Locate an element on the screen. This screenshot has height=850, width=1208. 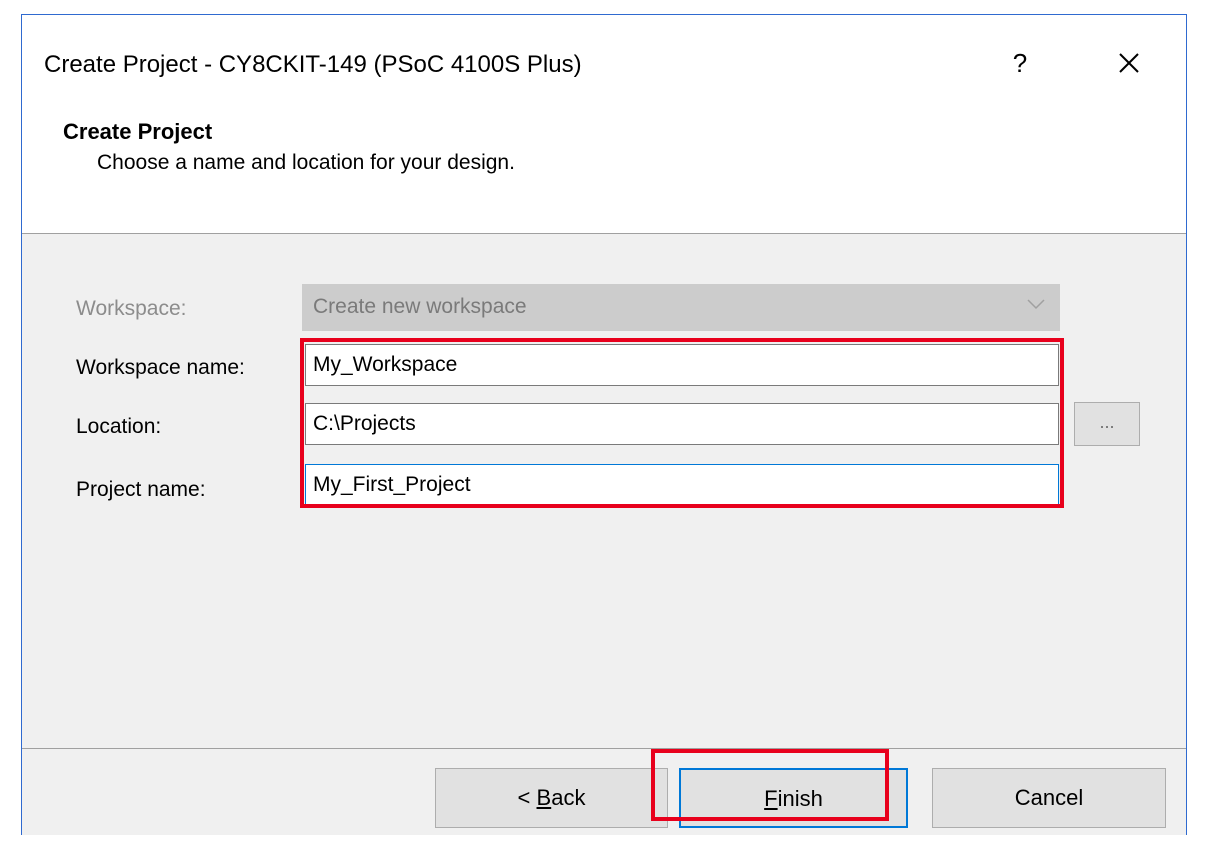
cancel-button: Cancel is located at coordinates (1049, 798).